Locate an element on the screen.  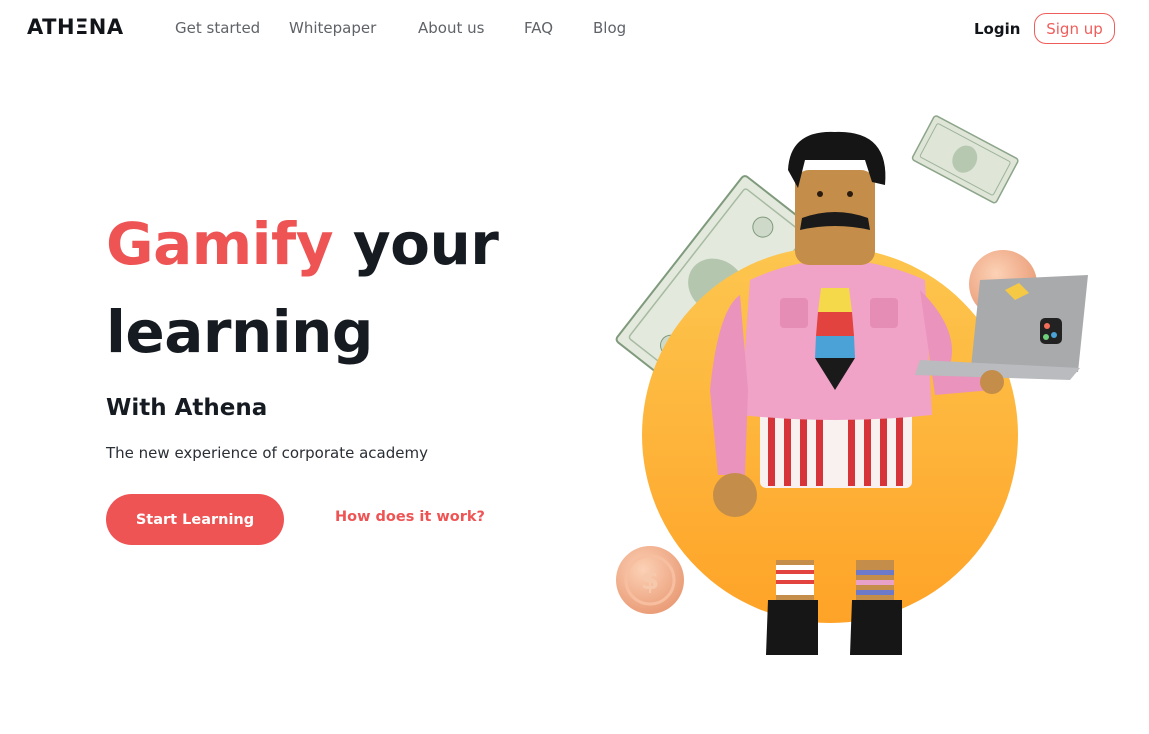
headline-rest: your is located at coordinates (425, 244).